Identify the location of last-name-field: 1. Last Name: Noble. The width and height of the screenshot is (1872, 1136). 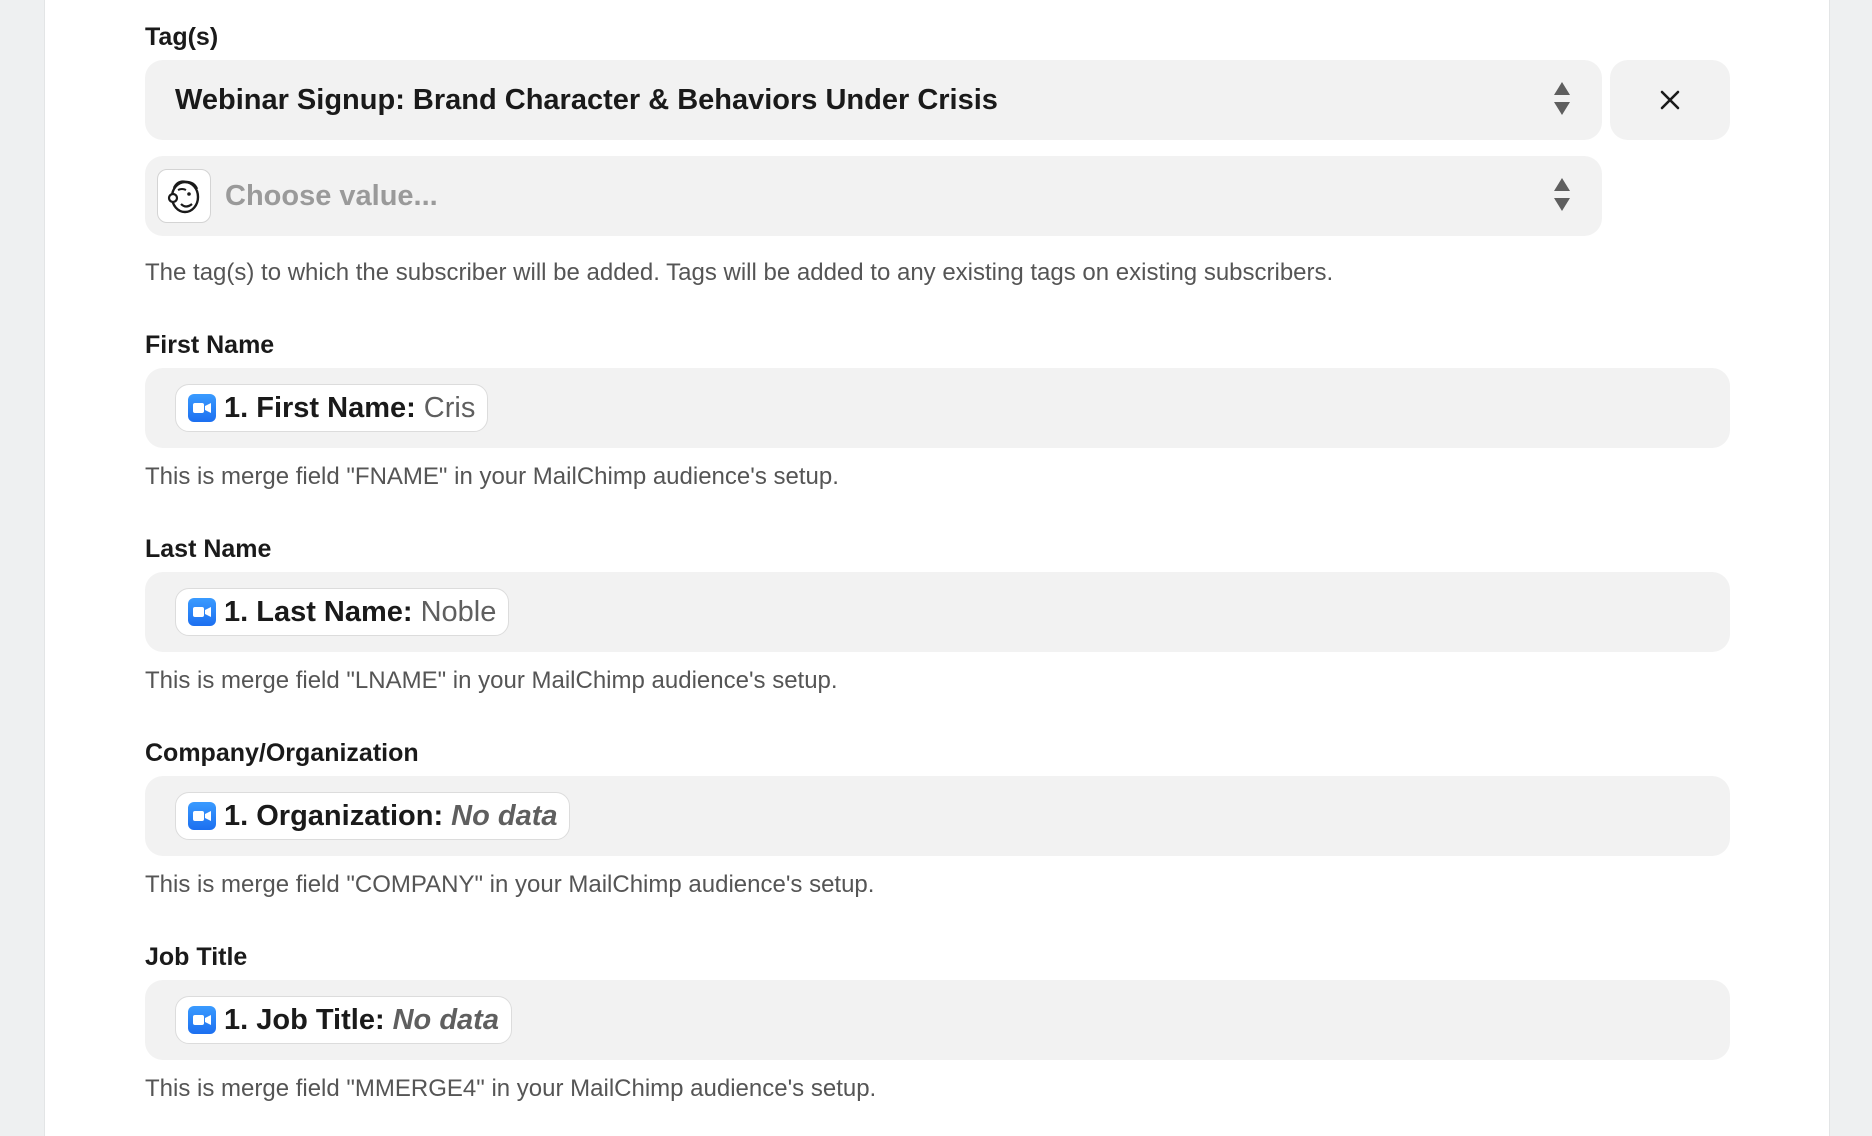
(937, 612).